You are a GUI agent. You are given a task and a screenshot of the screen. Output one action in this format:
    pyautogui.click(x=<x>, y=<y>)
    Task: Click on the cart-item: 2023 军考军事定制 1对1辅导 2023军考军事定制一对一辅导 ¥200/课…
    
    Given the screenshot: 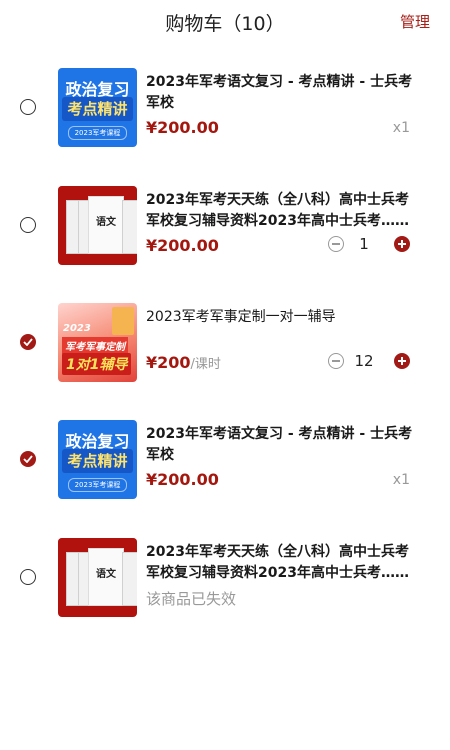 What is the action you would take?
    pyautogui.click(x=225, y=344)
    